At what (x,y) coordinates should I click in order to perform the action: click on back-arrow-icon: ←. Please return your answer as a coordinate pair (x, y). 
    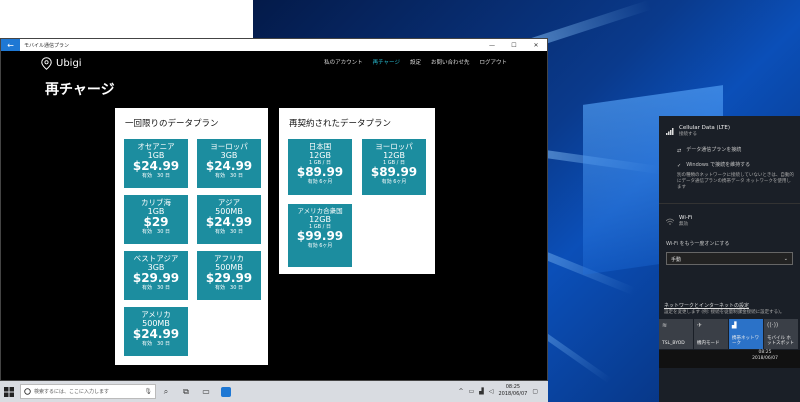
    Looking at the image, I should click on (10, 45).